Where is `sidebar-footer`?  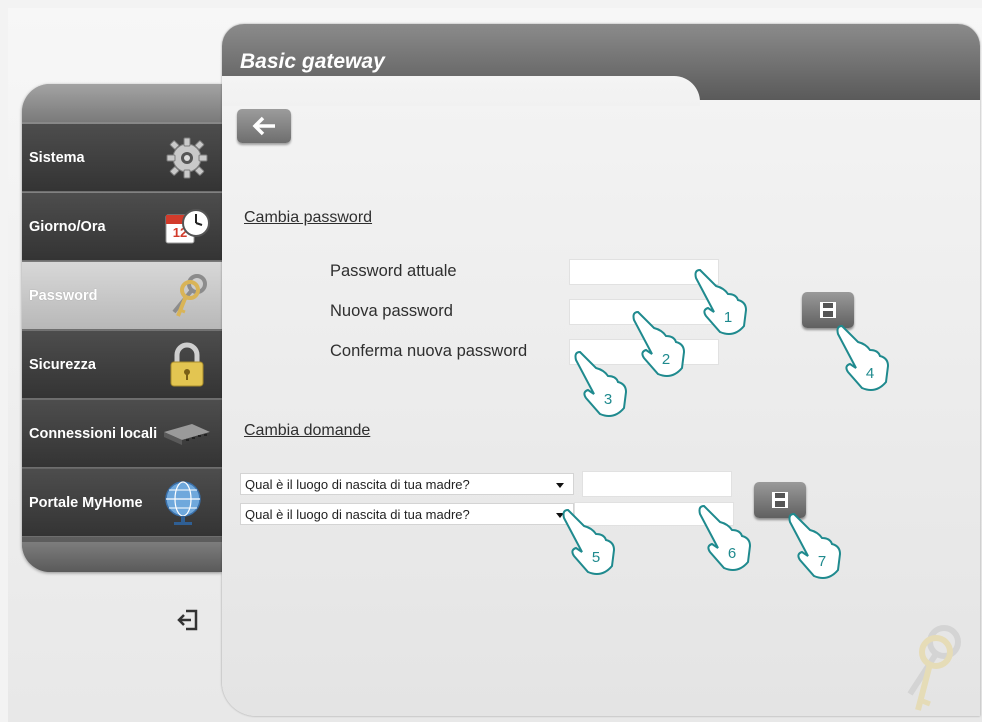
sidebar-footer is located at coordinates (122, 557).